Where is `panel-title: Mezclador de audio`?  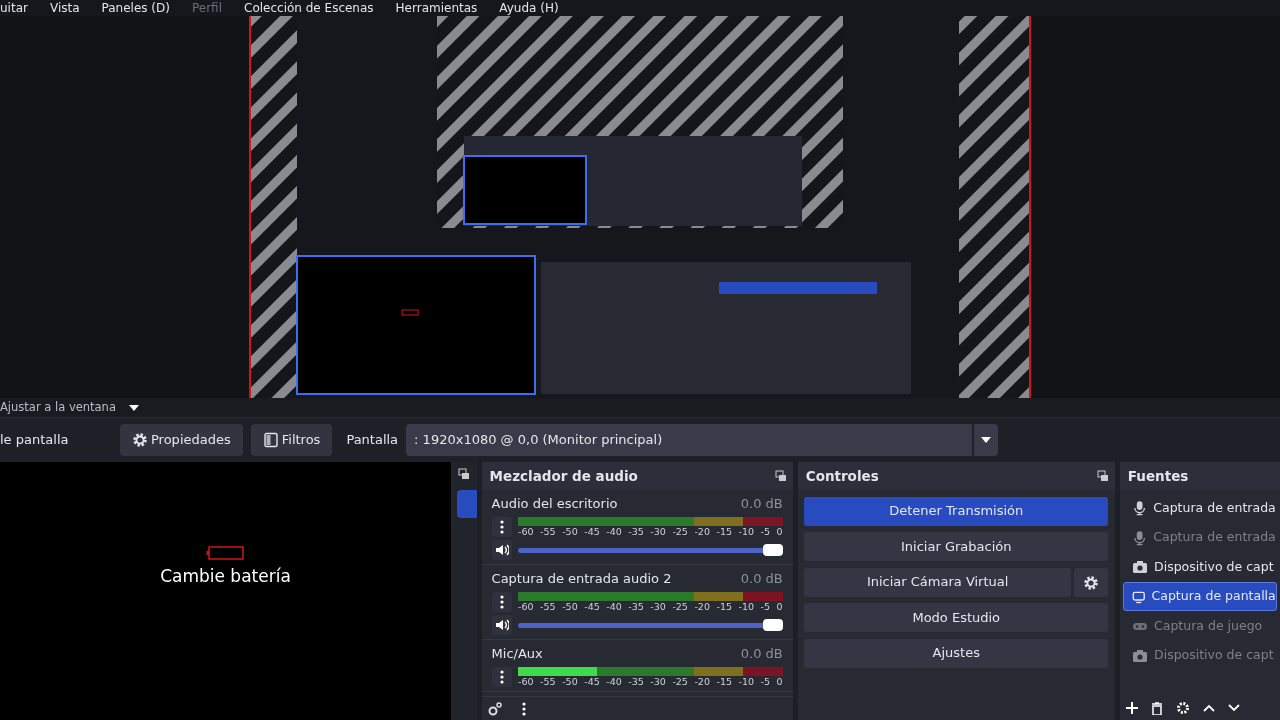
panel-title: Mezclador de audio is located at coordinates (563, 476).